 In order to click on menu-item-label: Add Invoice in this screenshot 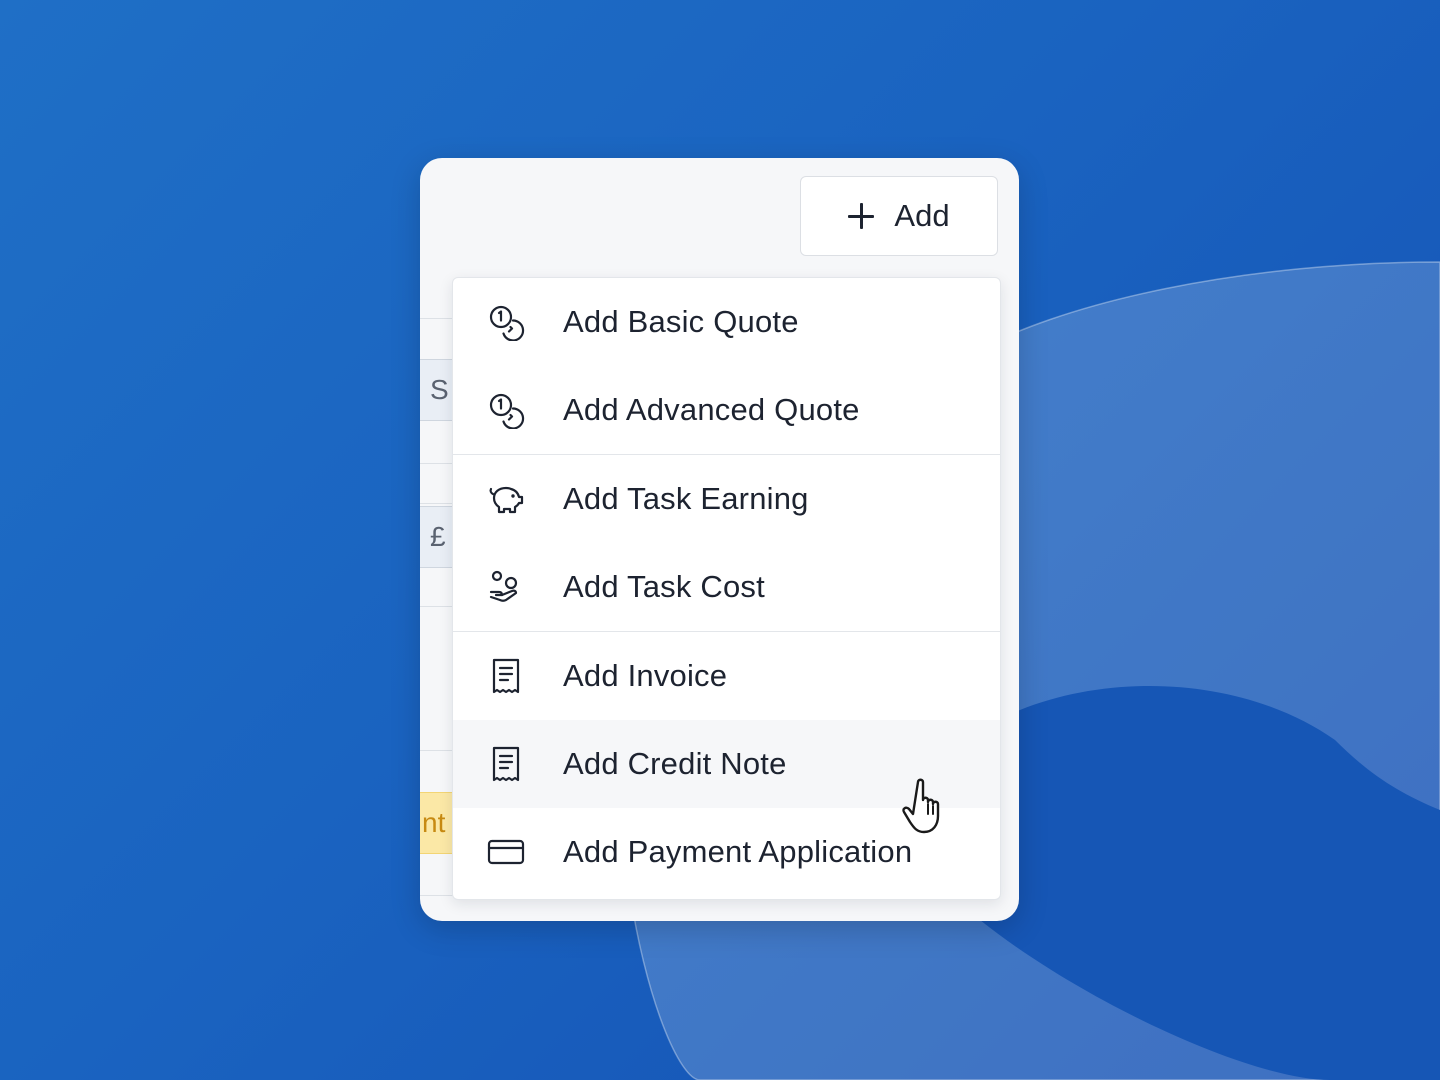, I will do `click(645, 675)`.